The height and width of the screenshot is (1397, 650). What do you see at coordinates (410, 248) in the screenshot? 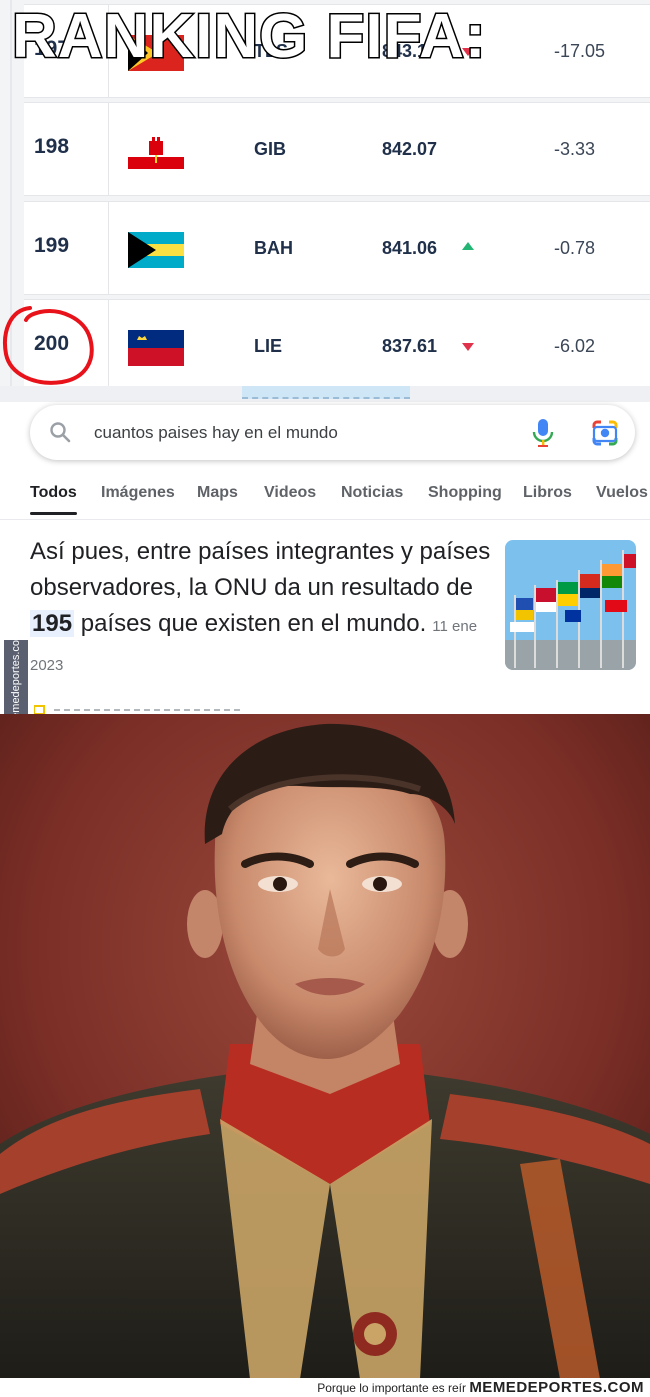
I see `points: 841.06` at bounding box center [410, 248].